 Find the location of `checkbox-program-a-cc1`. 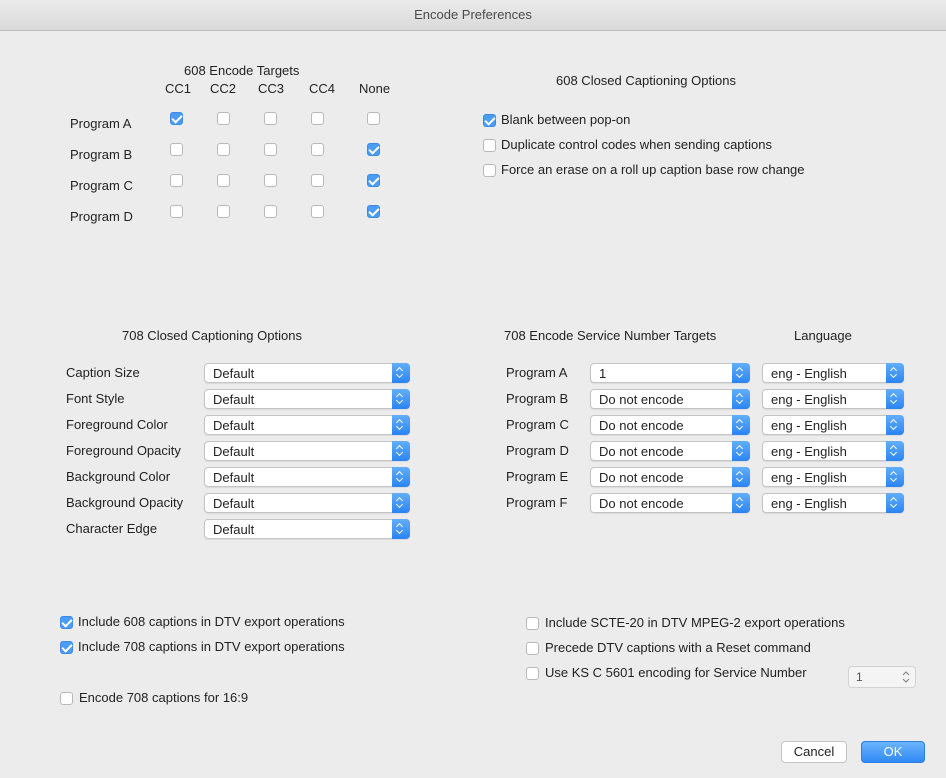

checkbox-program-a-cc1 is located at coordinates (176, 118).